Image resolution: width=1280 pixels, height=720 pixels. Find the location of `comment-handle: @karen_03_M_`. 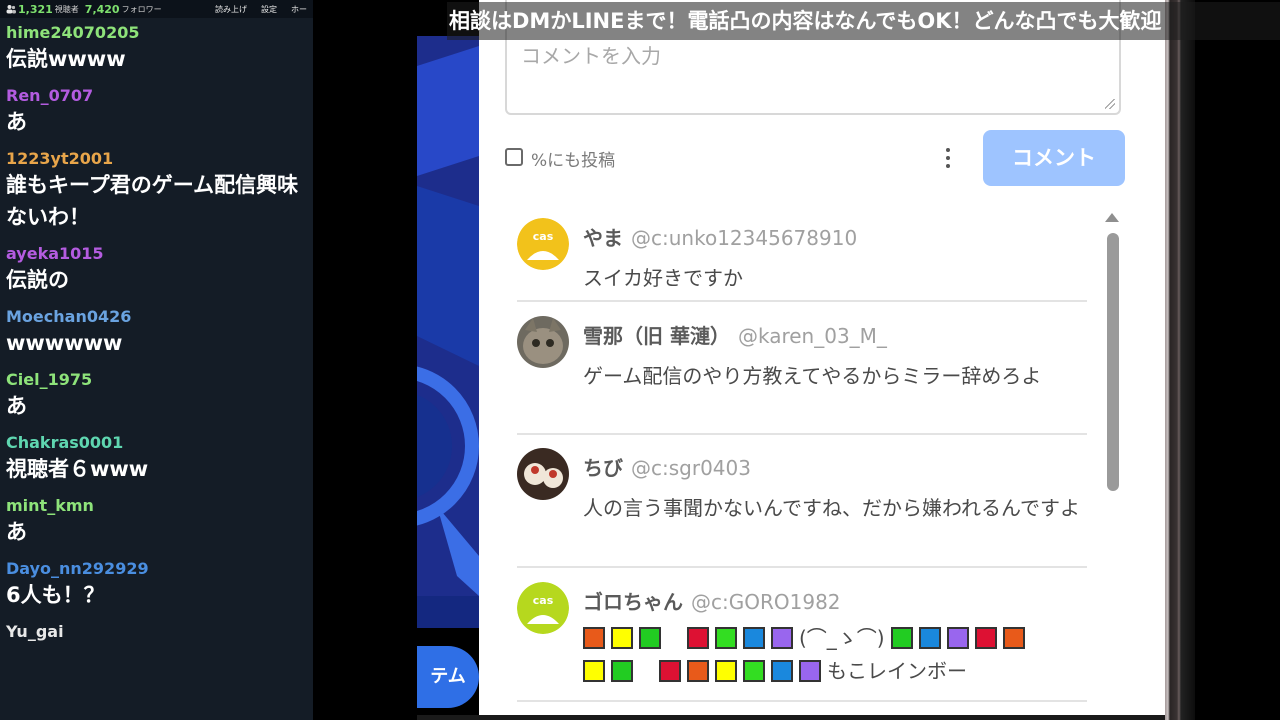

comment-handle: @karen_03_M_ is located at coordinates (812, 336).